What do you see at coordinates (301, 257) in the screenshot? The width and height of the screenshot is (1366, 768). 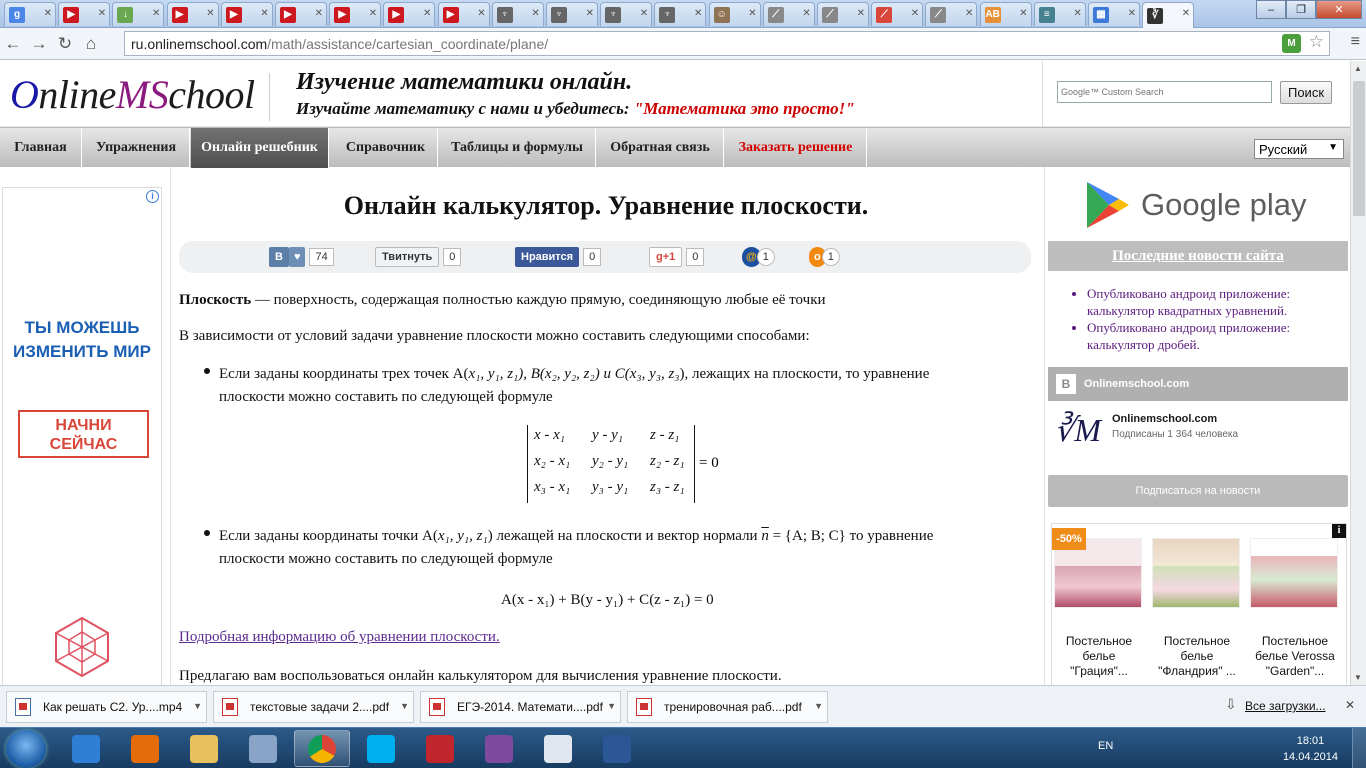 I see `vk-share: В ♥ 74` at bounding box center [301, 257].